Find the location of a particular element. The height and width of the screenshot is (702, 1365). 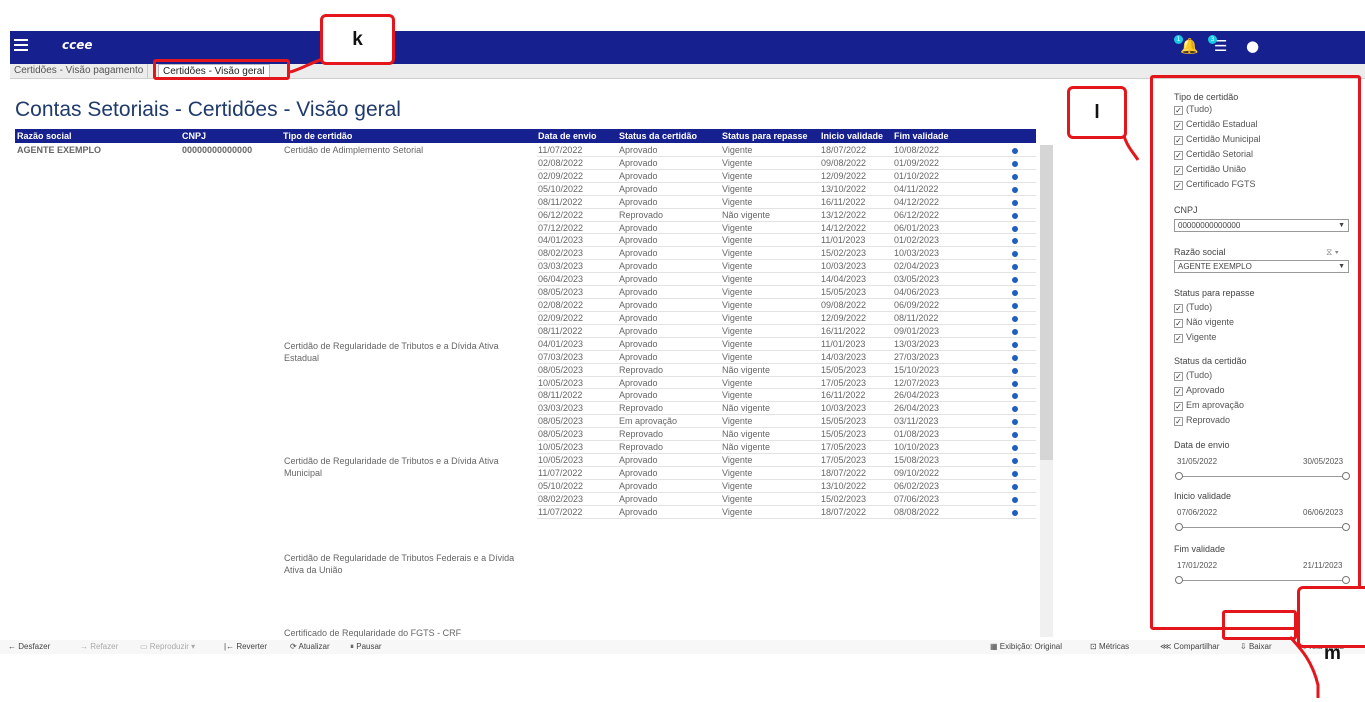

callout-k: k is located at coordinates (357, 39).